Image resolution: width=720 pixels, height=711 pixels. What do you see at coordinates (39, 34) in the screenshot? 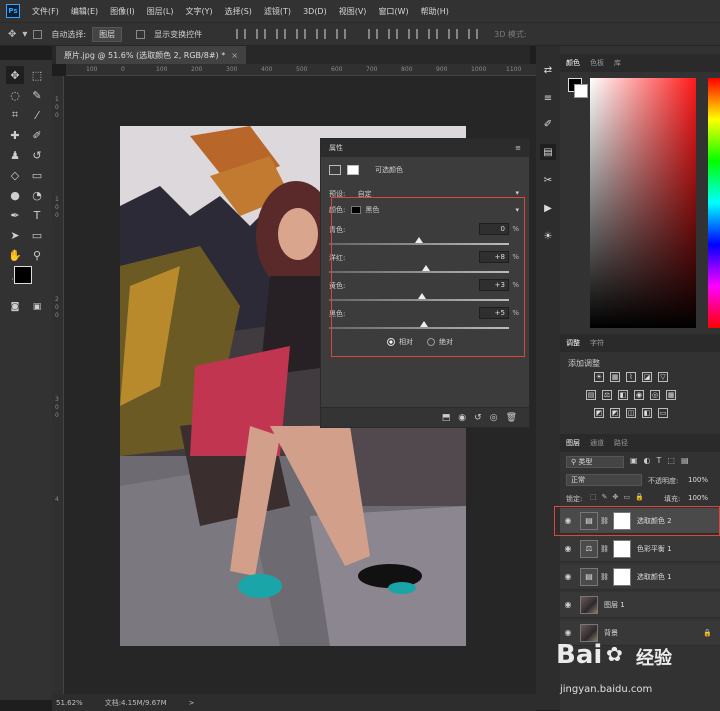
I see `auto-select-checkbox` at bounding box center [39, 34].